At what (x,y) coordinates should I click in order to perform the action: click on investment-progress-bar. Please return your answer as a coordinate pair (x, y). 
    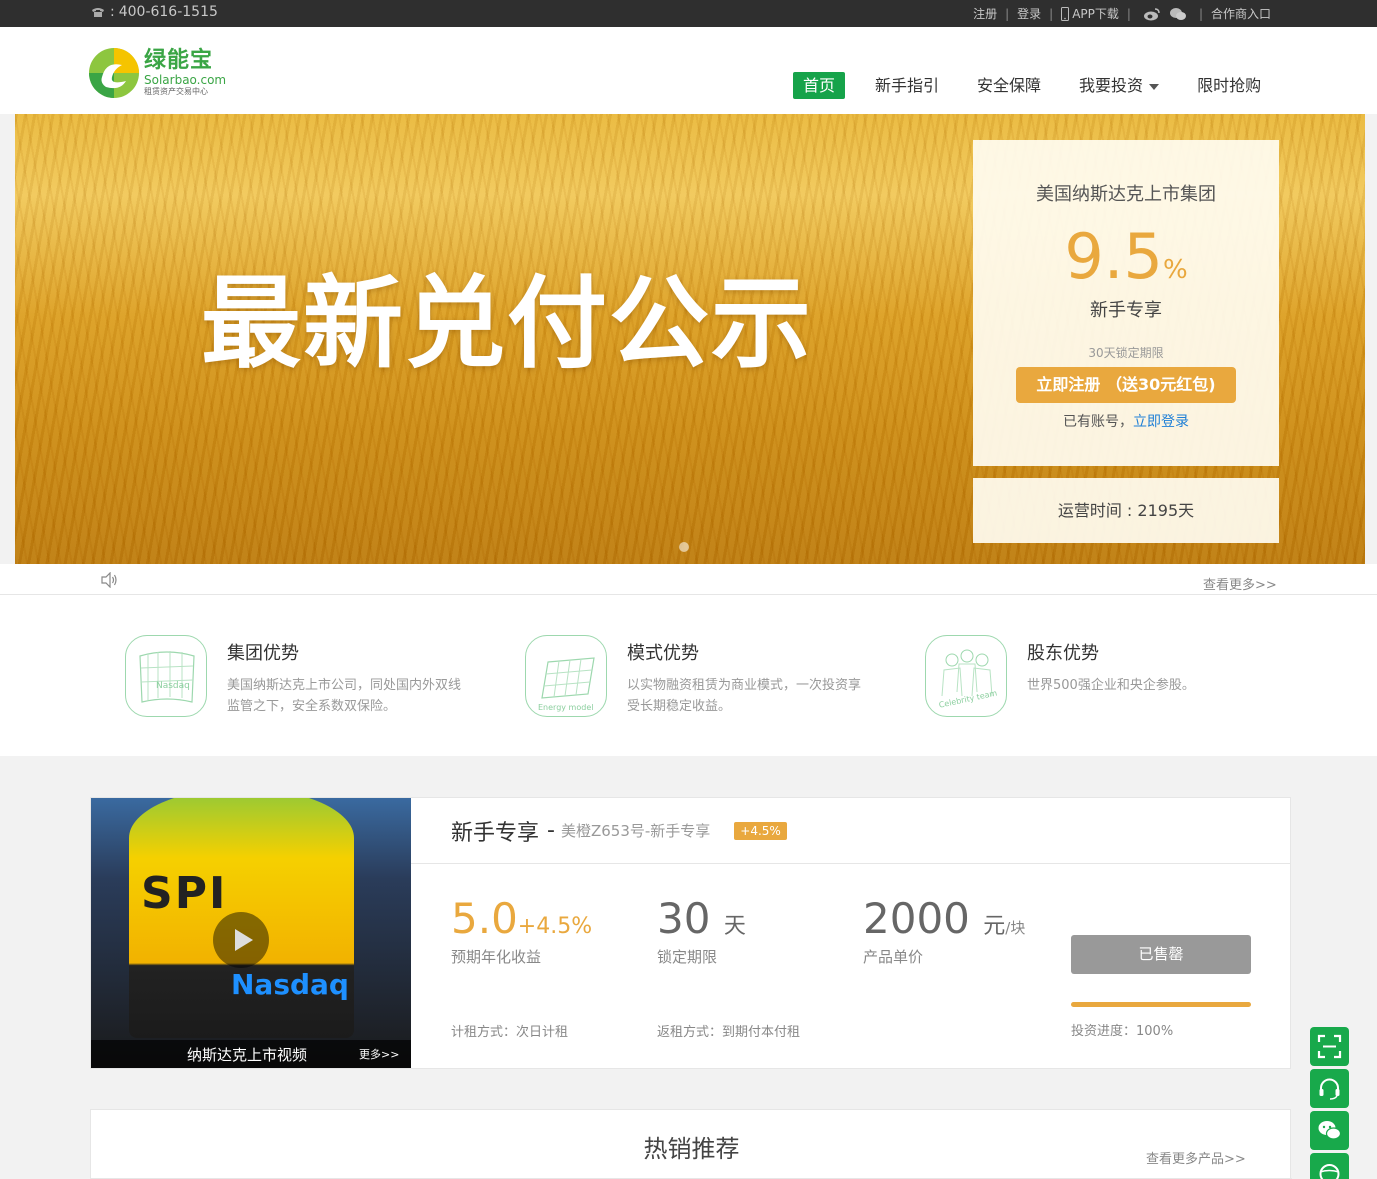
    Looking at the image, I should click on (1161, 1004).